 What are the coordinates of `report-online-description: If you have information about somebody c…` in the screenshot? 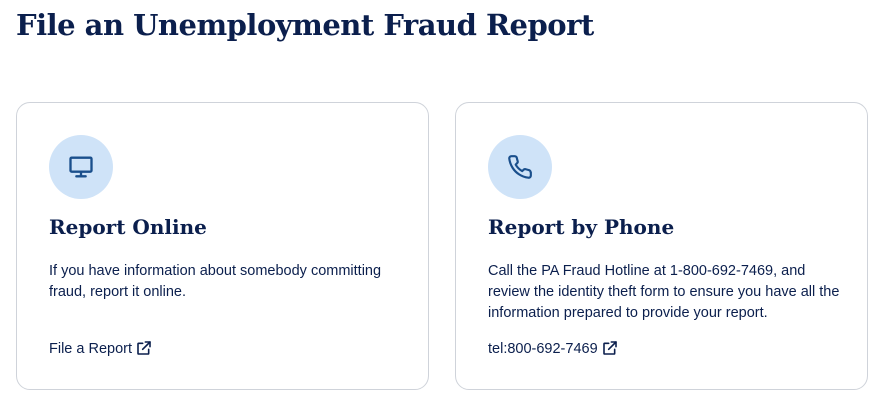 It's located at (215, 281).